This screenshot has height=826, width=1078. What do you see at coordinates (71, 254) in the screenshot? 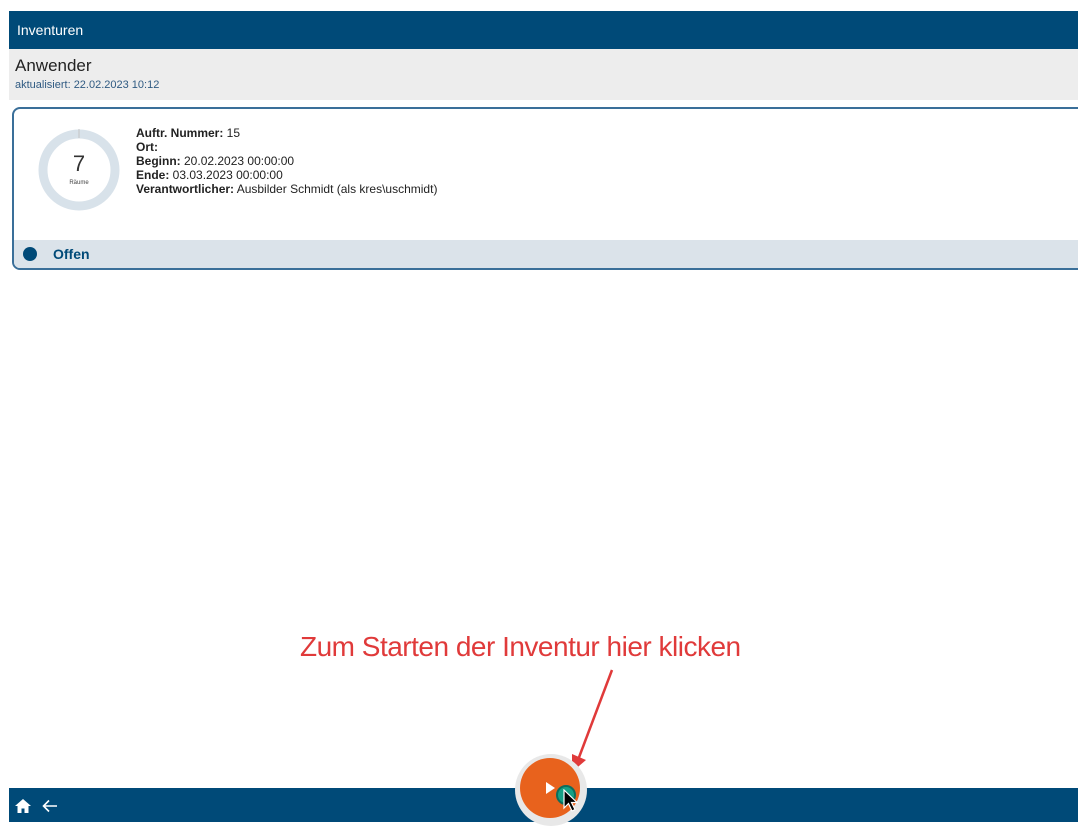
I see `status-label: Offen` at bounding box center [71, 254].